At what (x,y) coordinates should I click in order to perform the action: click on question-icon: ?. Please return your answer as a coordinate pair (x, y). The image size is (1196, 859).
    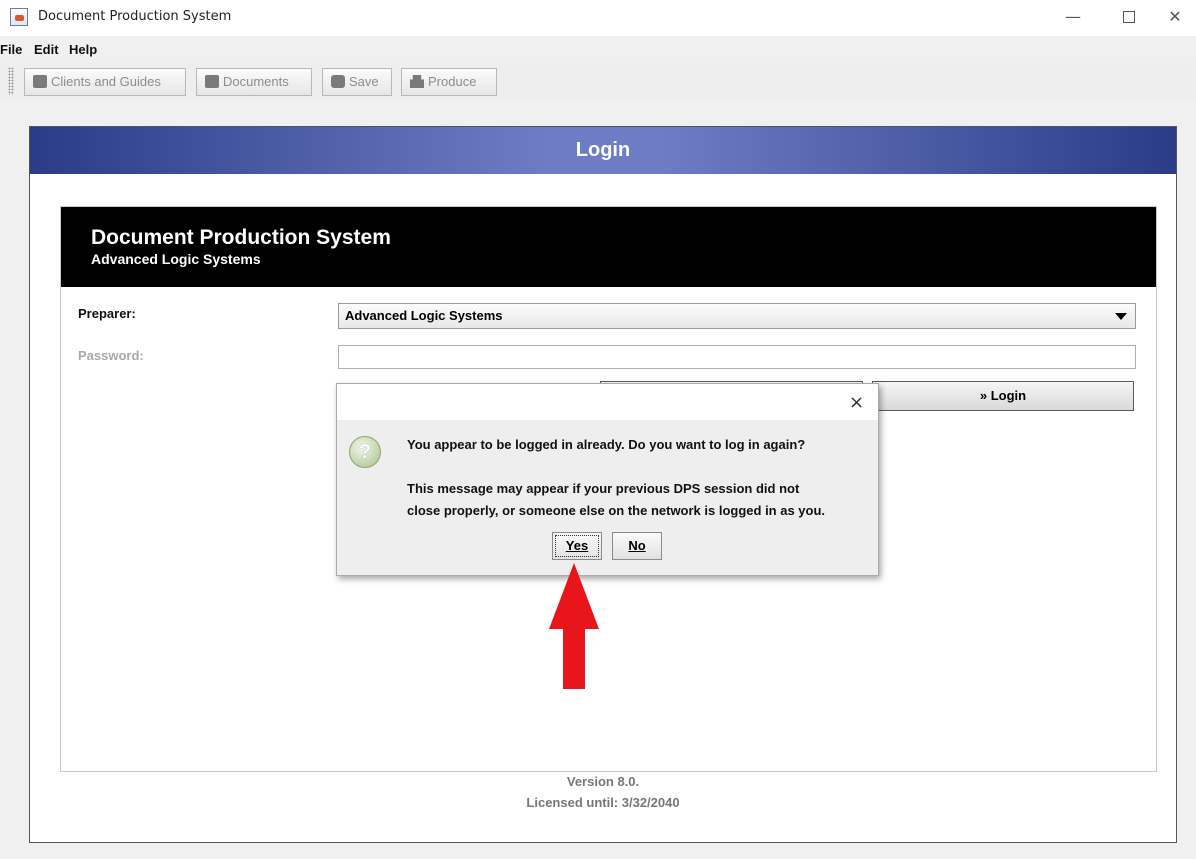
    Looking at the image, I should click on (365, 452).